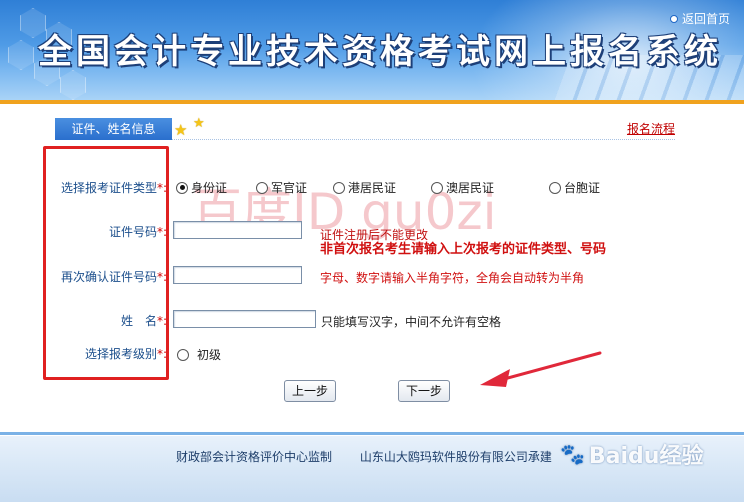 Image resolution: width=744 pixels, height=502 pixels. I want to click on hex-decoration, so click(21, 55).